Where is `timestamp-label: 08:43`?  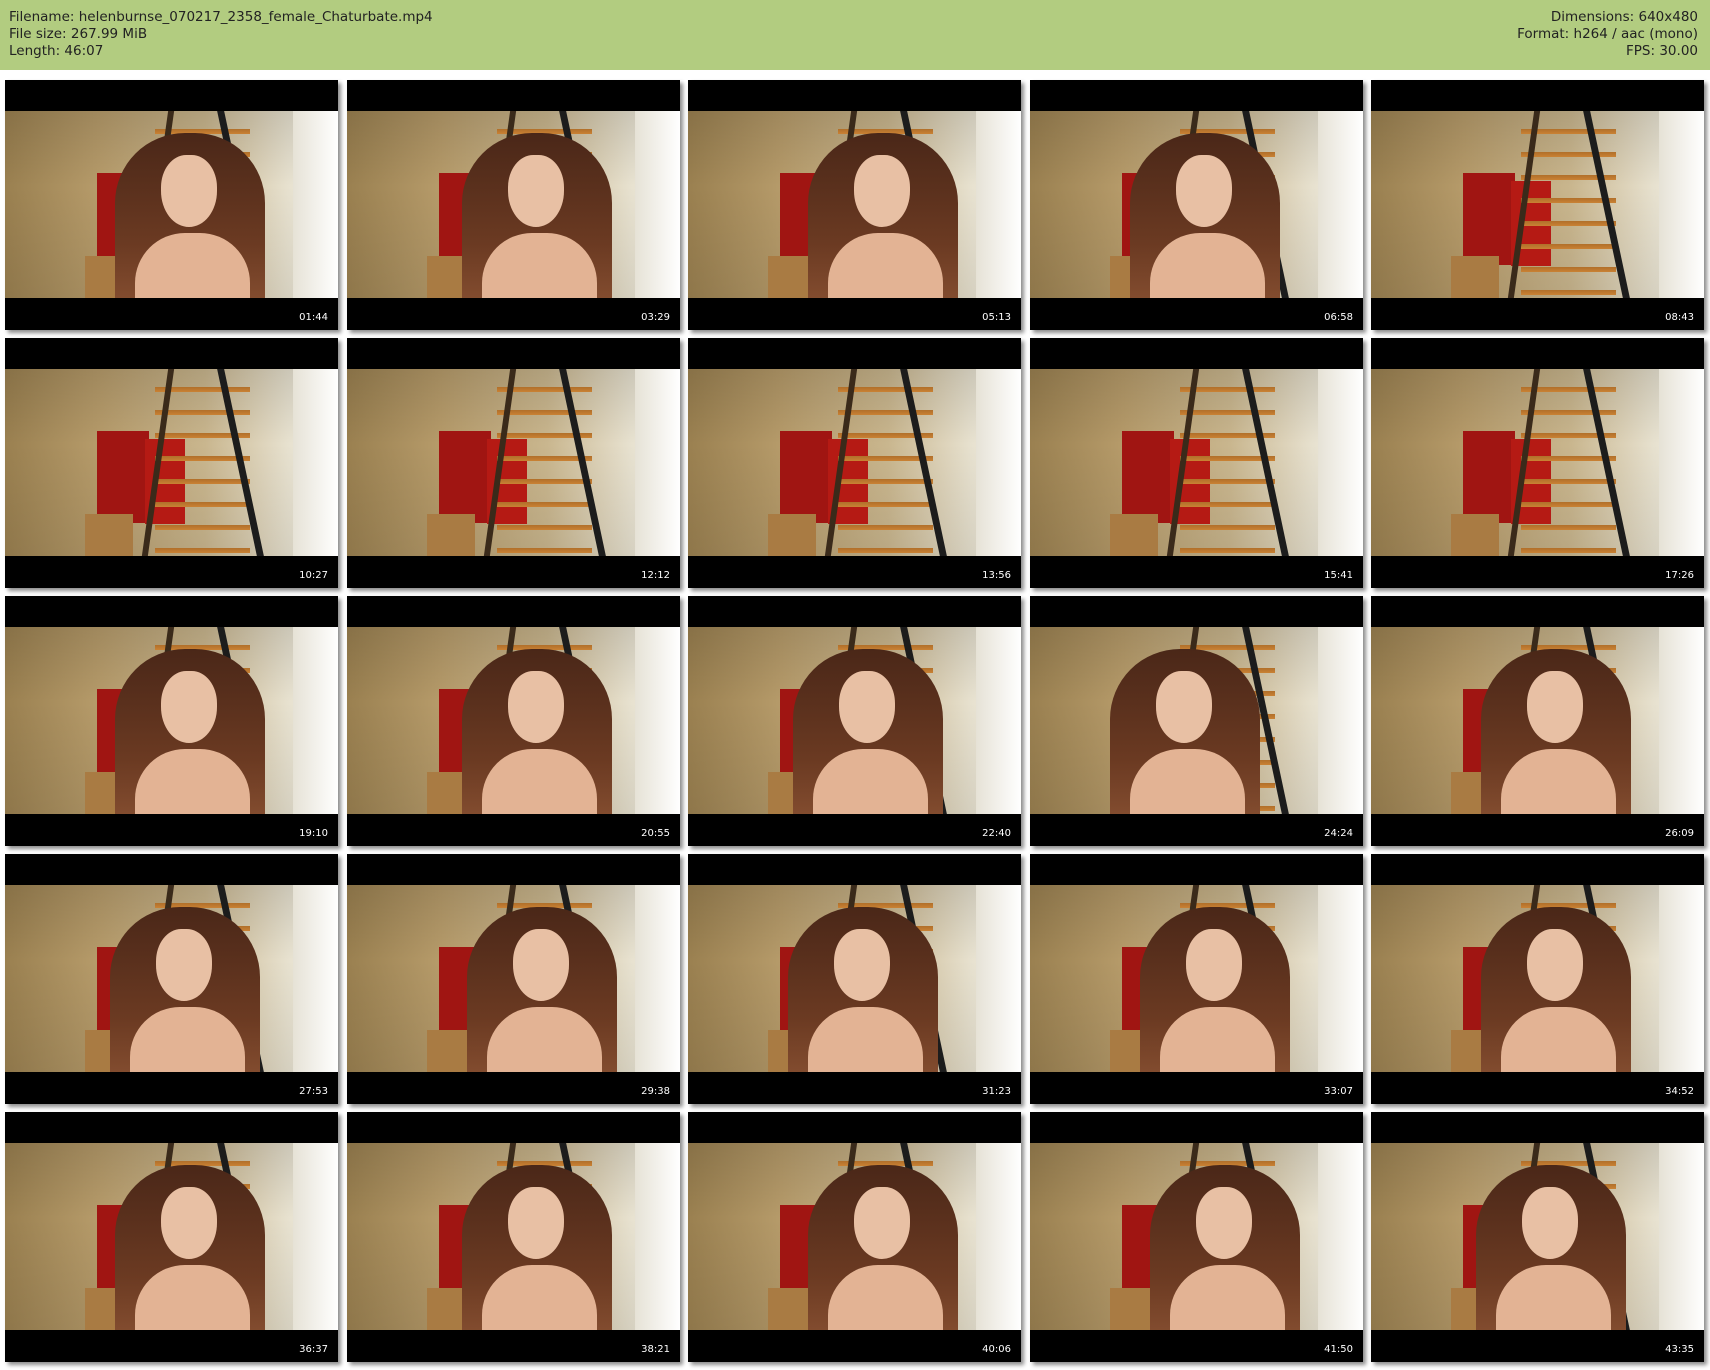 timestamp-label: 08:43 is located at coordinates (1679, 317).